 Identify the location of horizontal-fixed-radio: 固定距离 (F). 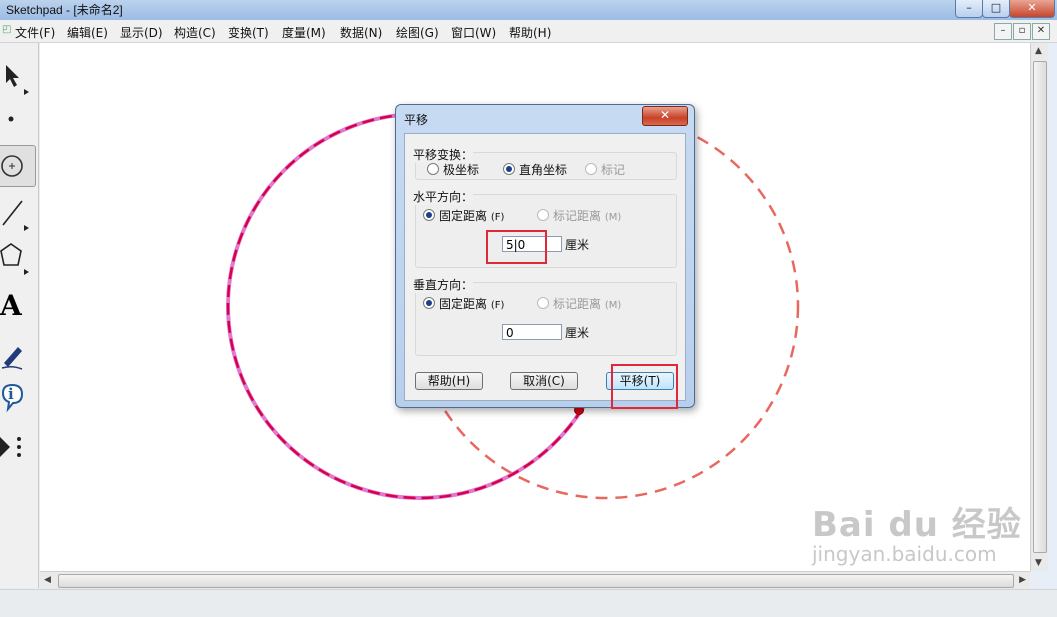
(463, 215).